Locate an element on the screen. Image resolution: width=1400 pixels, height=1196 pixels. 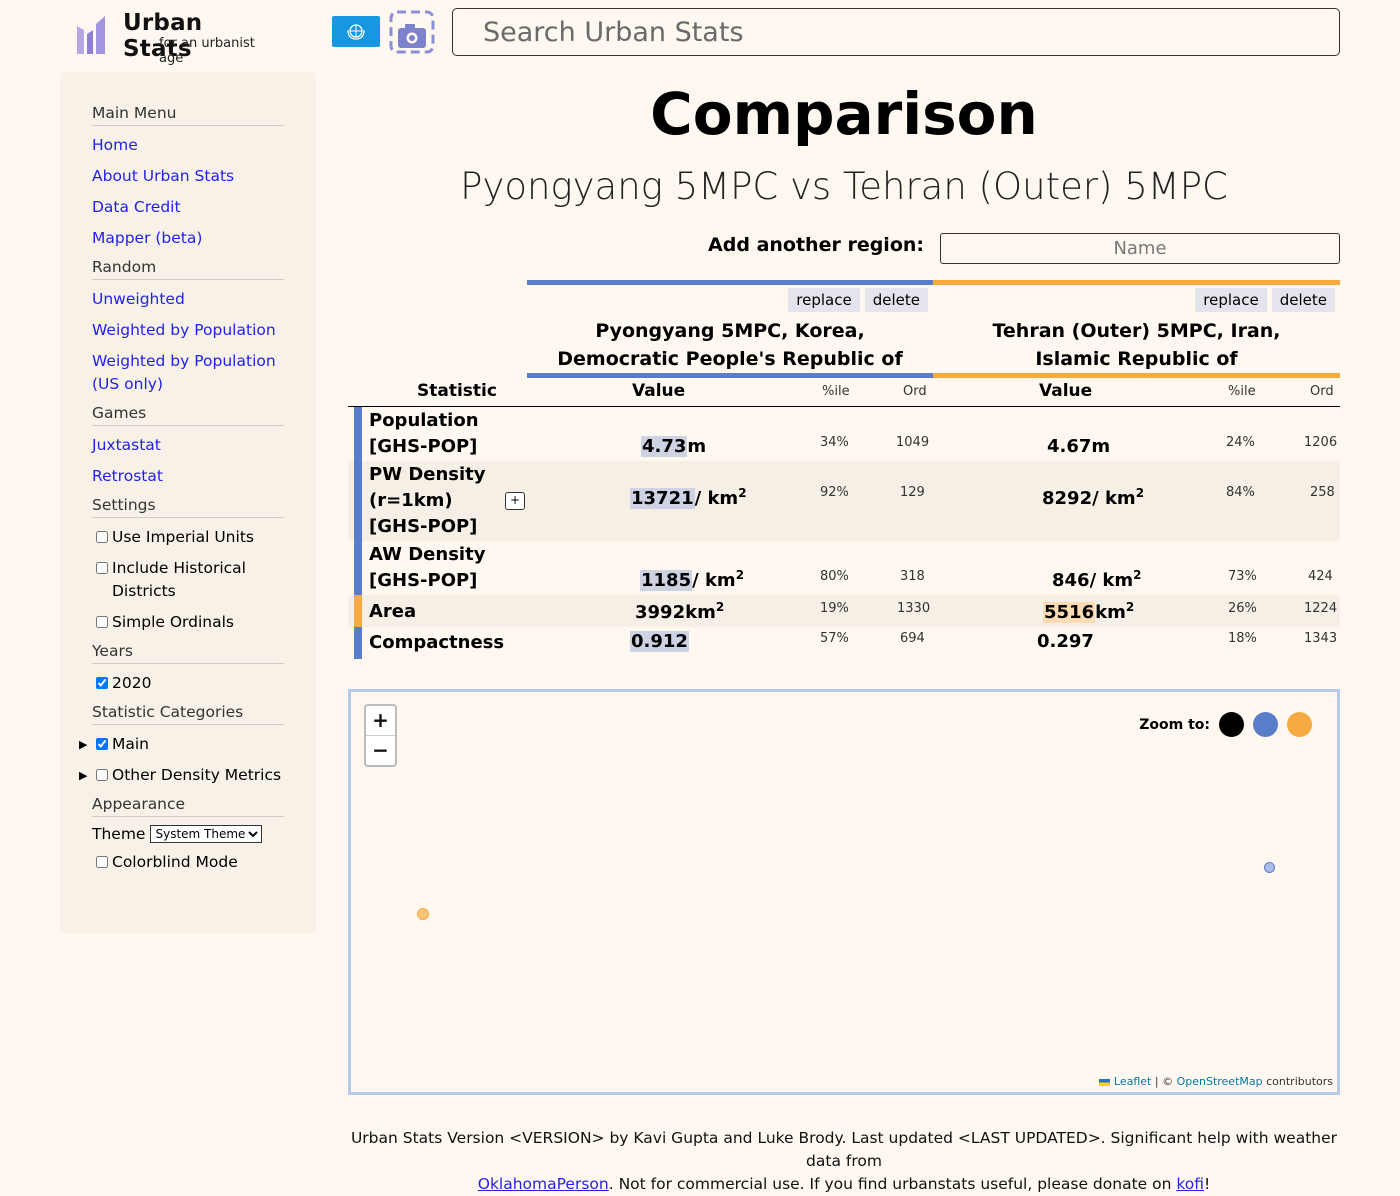
table-row: Compactness 0.912 57% 694 0.297 18% 1343 is located at coordinates (844, 643).